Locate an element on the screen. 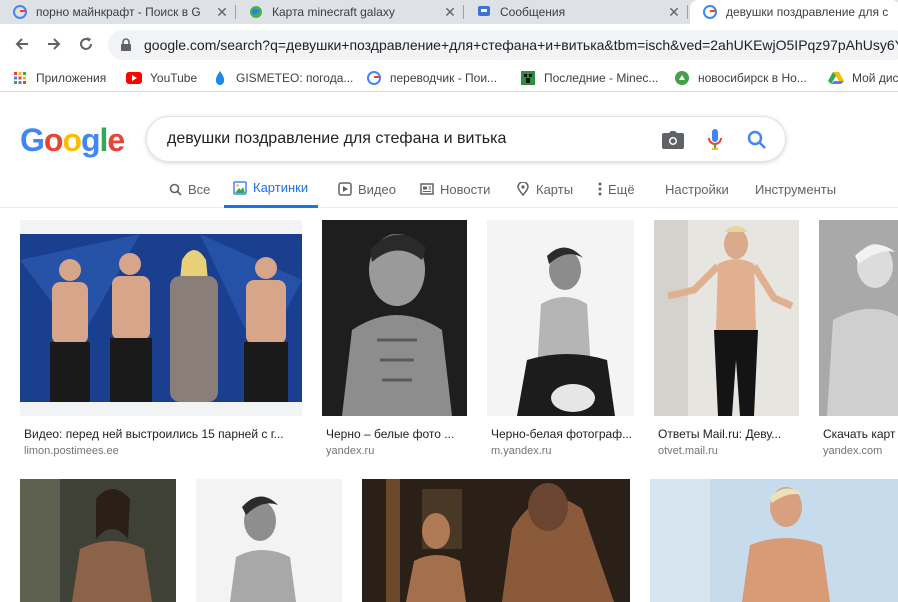 The height and width of the screenshot is (602, 898). browser-tab: Карта minecraft galaxy ✕ is located at coordinates (350, 12).